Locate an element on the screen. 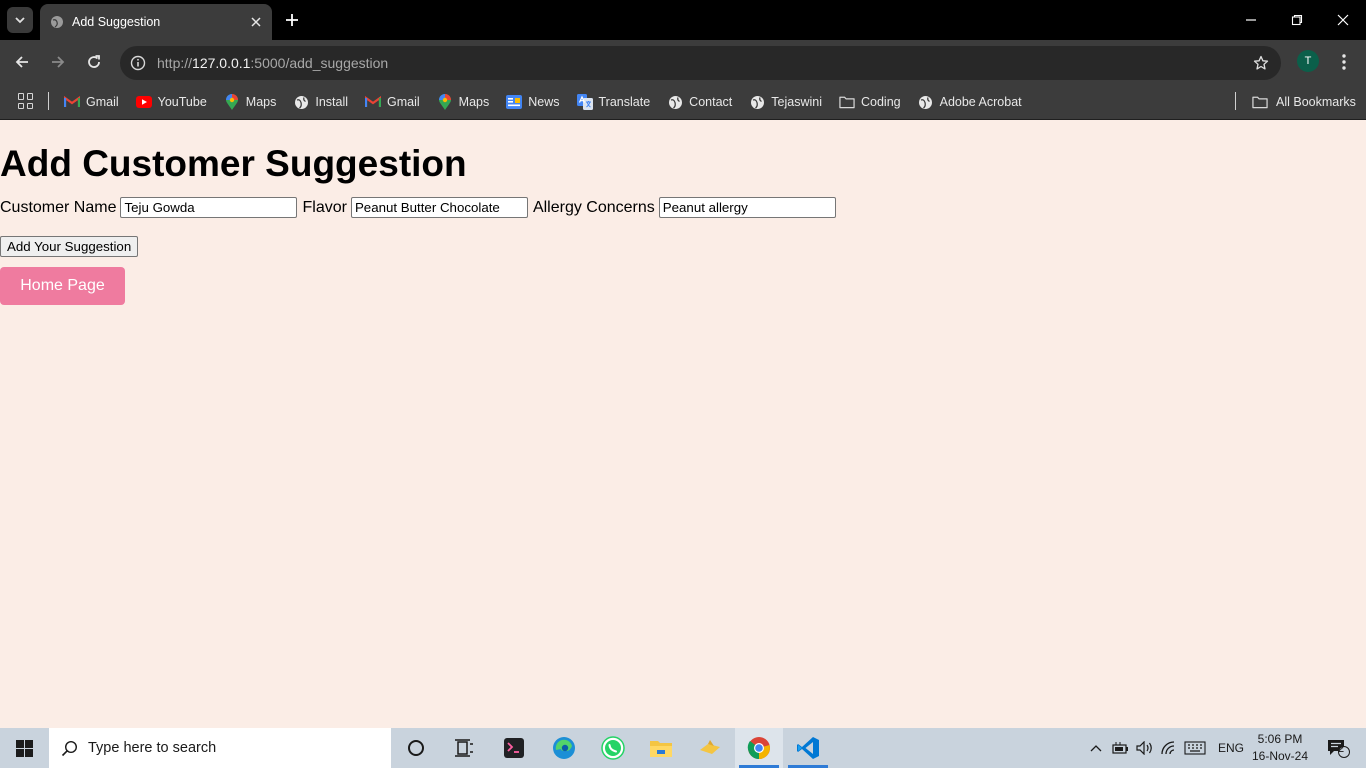 The height and width of the screenshot is (768, 1366). edge-icon is located at coordinates (564, 748).